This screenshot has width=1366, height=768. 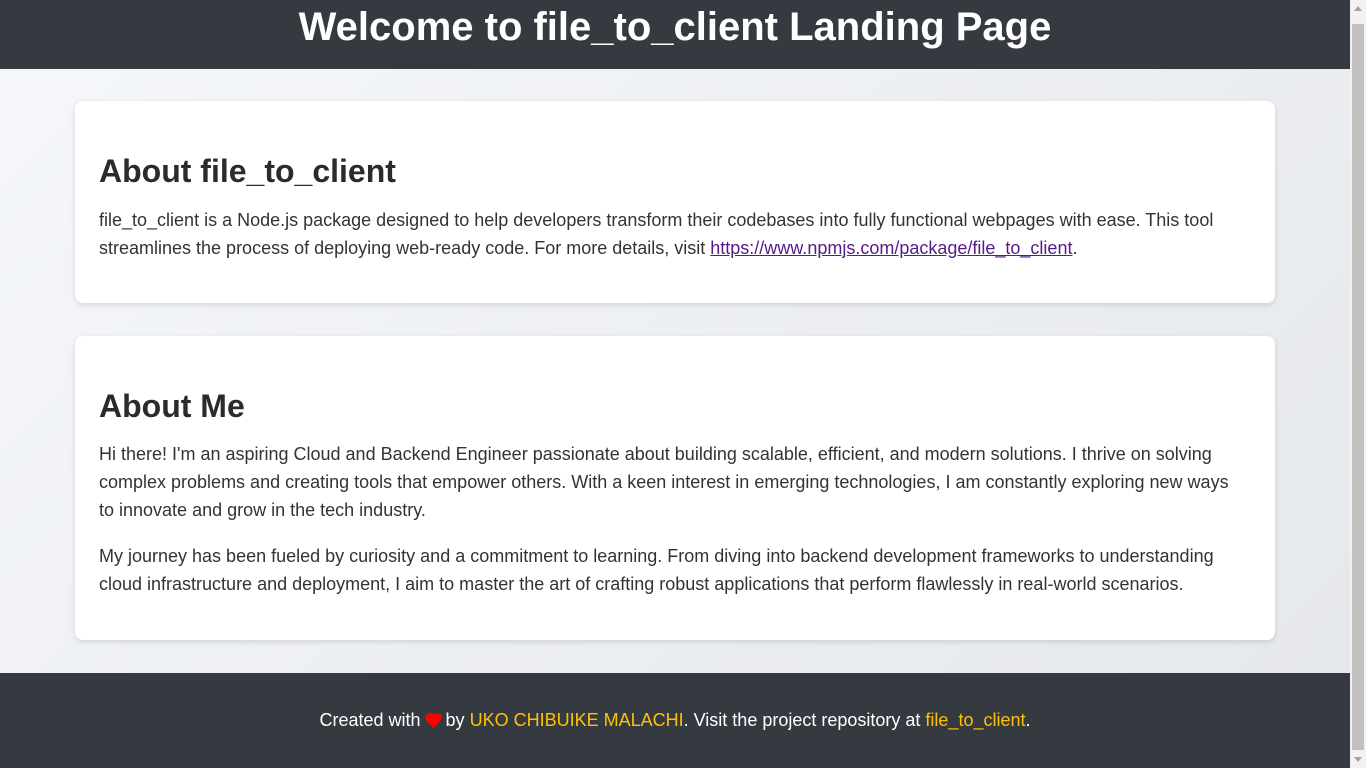 What do you see at coordinates (247, 171) in the screenshot?
I see `about-package-heading: About file_to_client` at bounding box center [247, 171].